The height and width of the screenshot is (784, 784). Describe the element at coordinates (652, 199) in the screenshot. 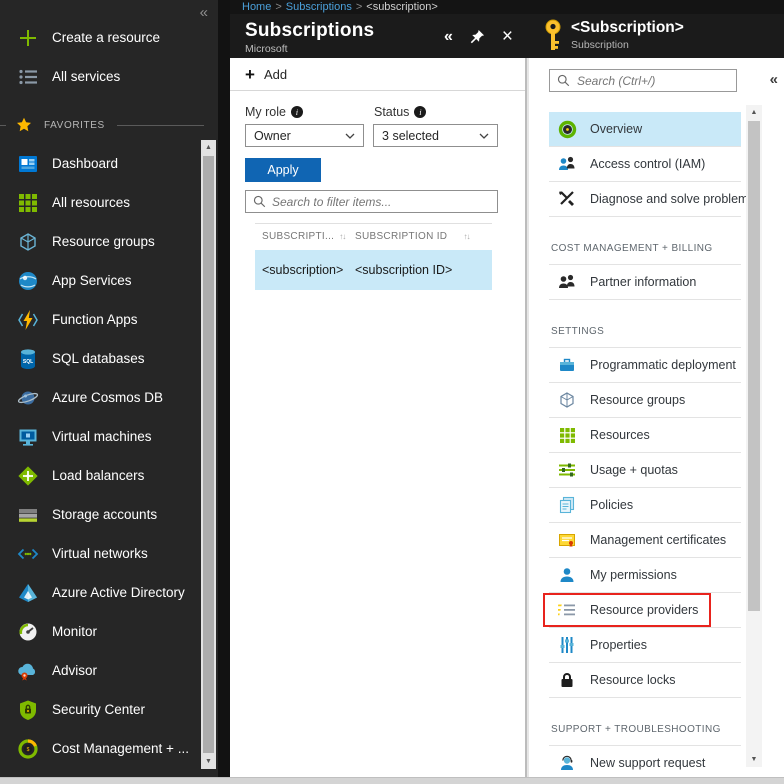

I see `menu-item-diagnose: Diagnose and solve problems` at that location.